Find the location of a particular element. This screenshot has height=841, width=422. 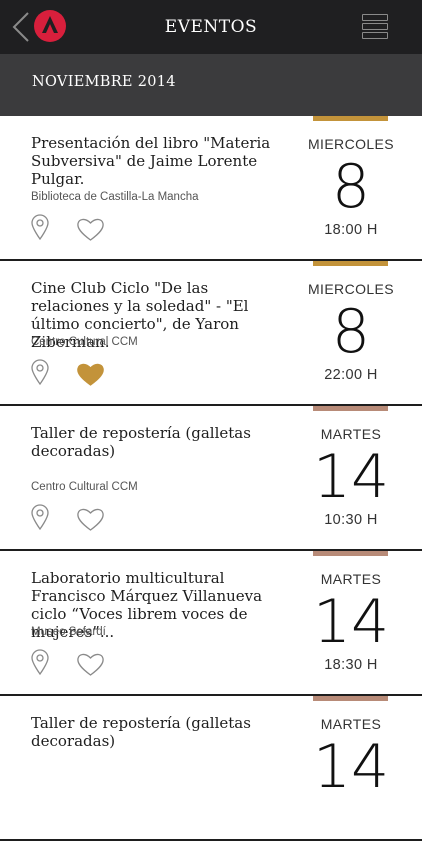

event-time: 18:30 H is located at coordinates (351, 665).